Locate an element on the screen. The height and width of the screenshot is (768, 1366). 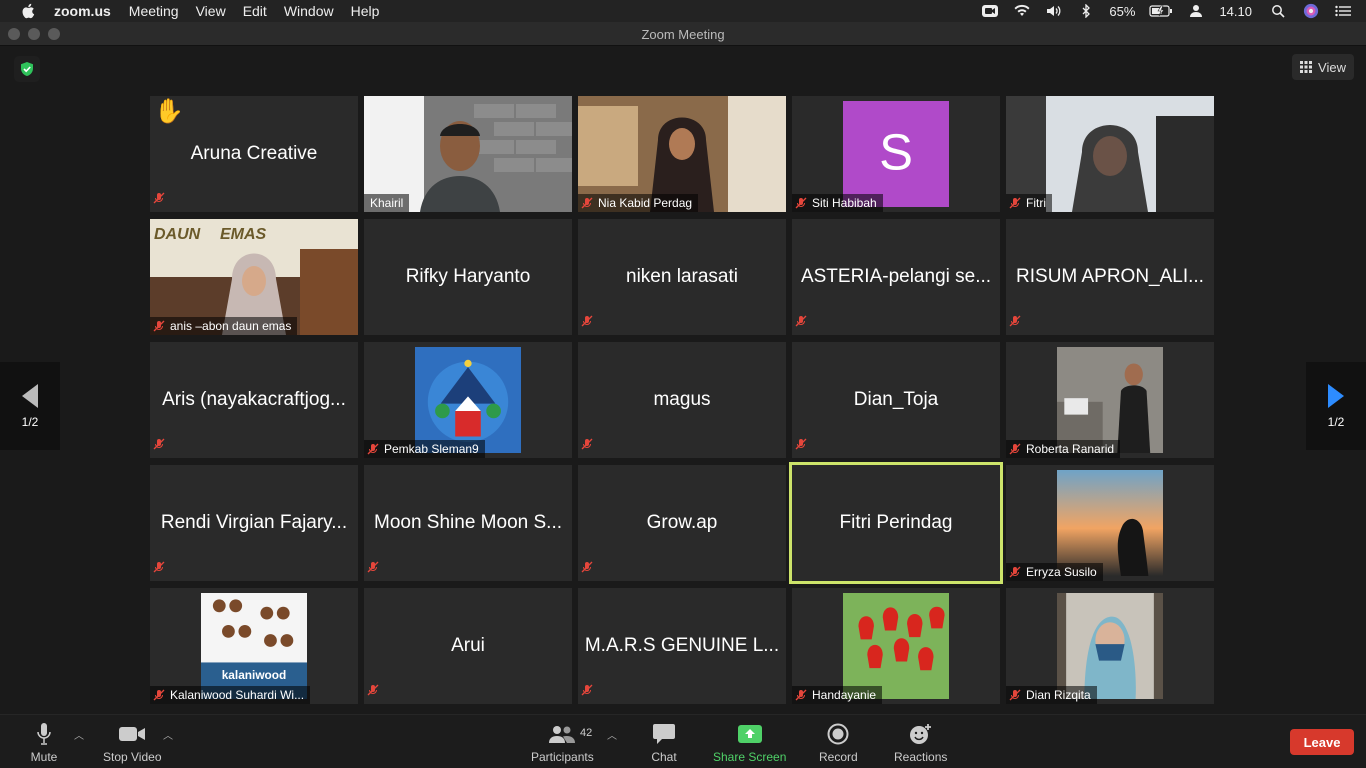
share-screen-icon is located at coordinates (749, 734).